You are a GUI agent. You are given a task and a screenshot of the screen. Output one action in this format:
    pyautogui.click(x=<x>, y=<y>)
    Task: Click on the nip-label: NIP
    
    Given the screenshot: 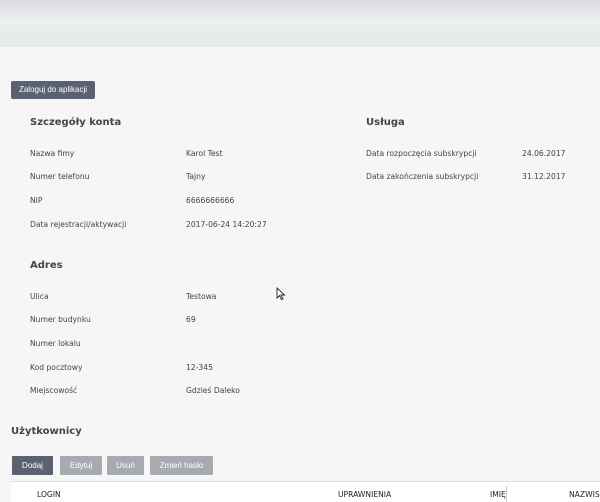 What is the action you would take?
    pyautogui.click(x=36, y=200)
    